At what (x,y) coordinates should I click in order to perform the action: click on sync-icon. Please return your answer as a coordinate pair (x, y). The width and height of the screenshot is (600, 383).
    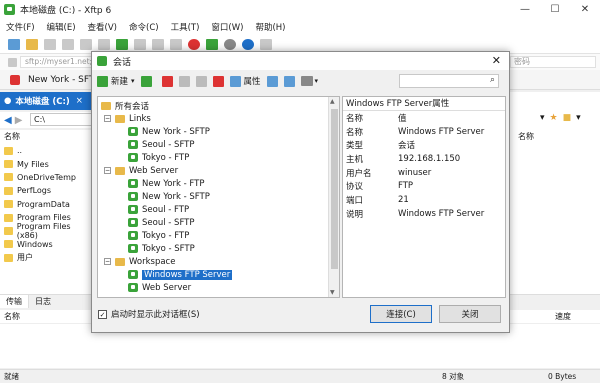
    Looking at the image, I should click on (176, 44).